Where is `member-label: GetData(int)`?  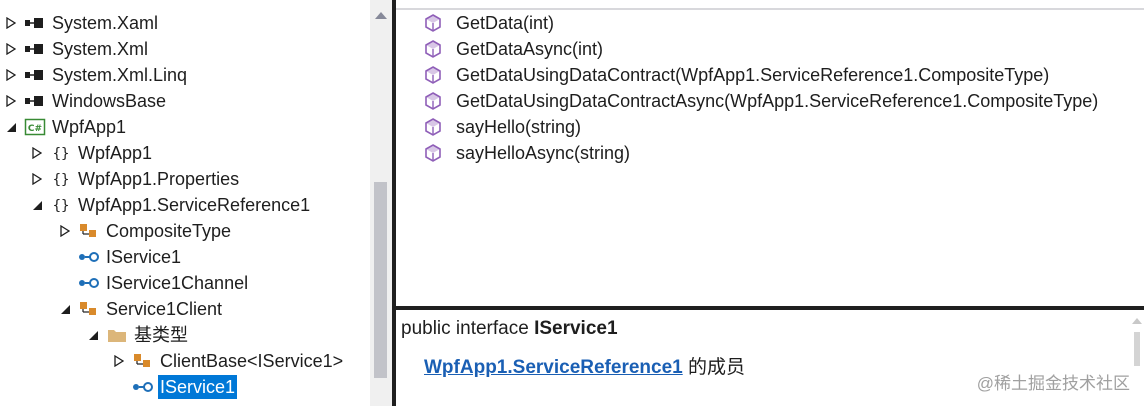 member-label: GetData(int) is located at coordinates (505, 22).